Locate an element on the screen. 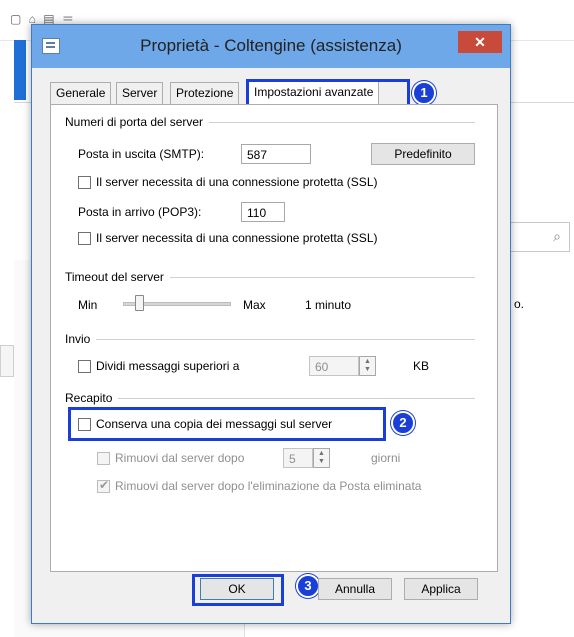 This screenshot has width=574, height=637. ports-group-label: Numeri di porta del server is located at coordinates (137, 122).